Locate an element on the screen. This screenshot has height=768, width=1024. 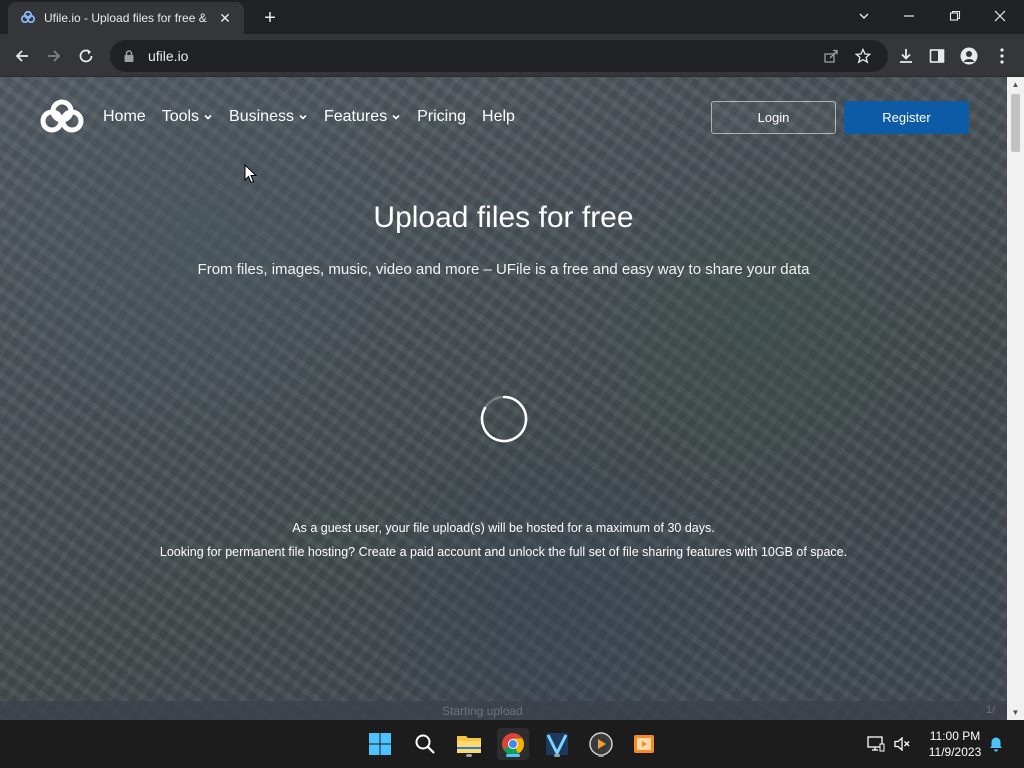
menu-kebab-icon is located at coordinates (1002, 56).